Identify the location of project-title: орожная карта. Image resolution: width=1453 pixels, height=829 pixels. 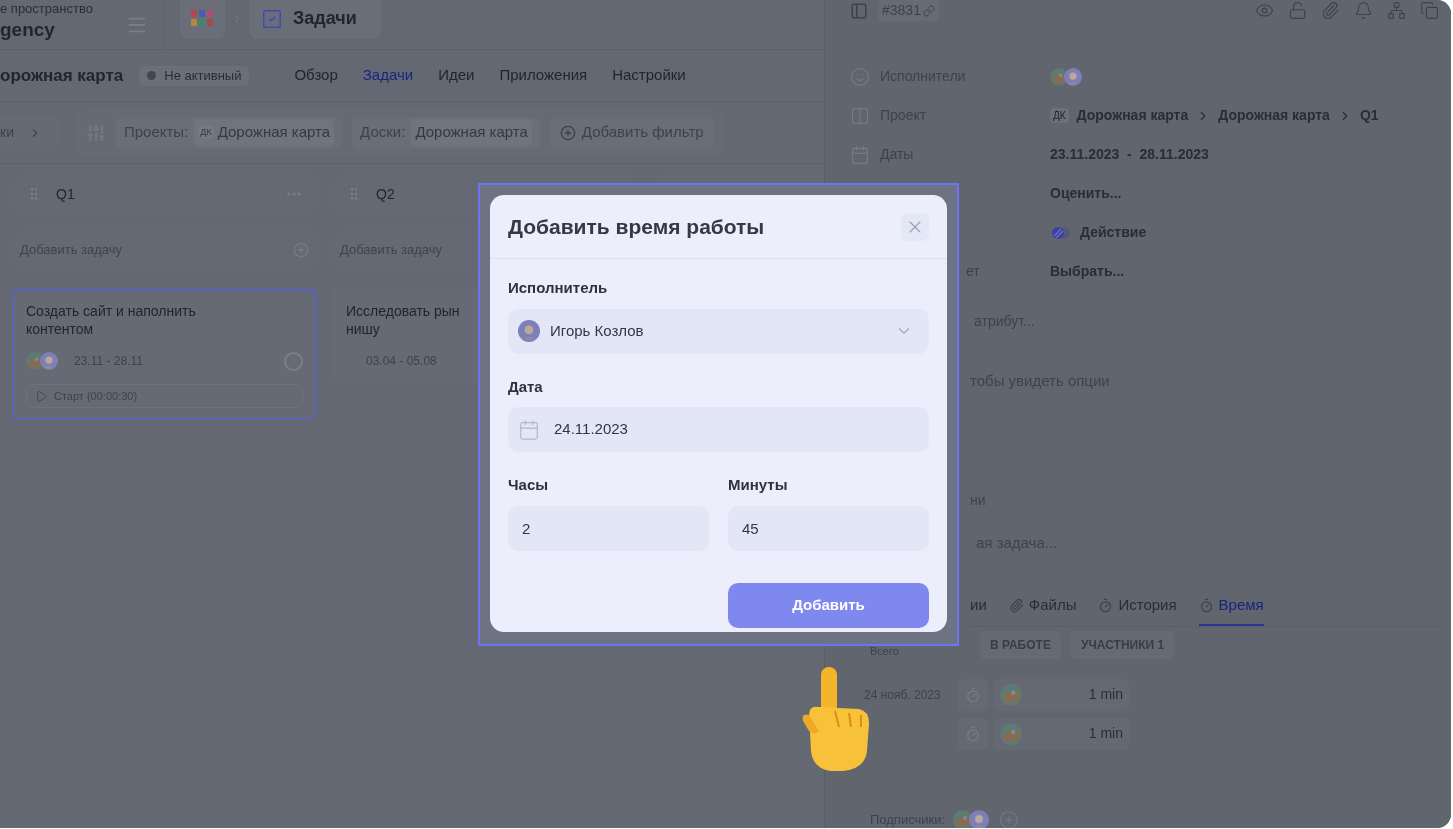
(62, 75).